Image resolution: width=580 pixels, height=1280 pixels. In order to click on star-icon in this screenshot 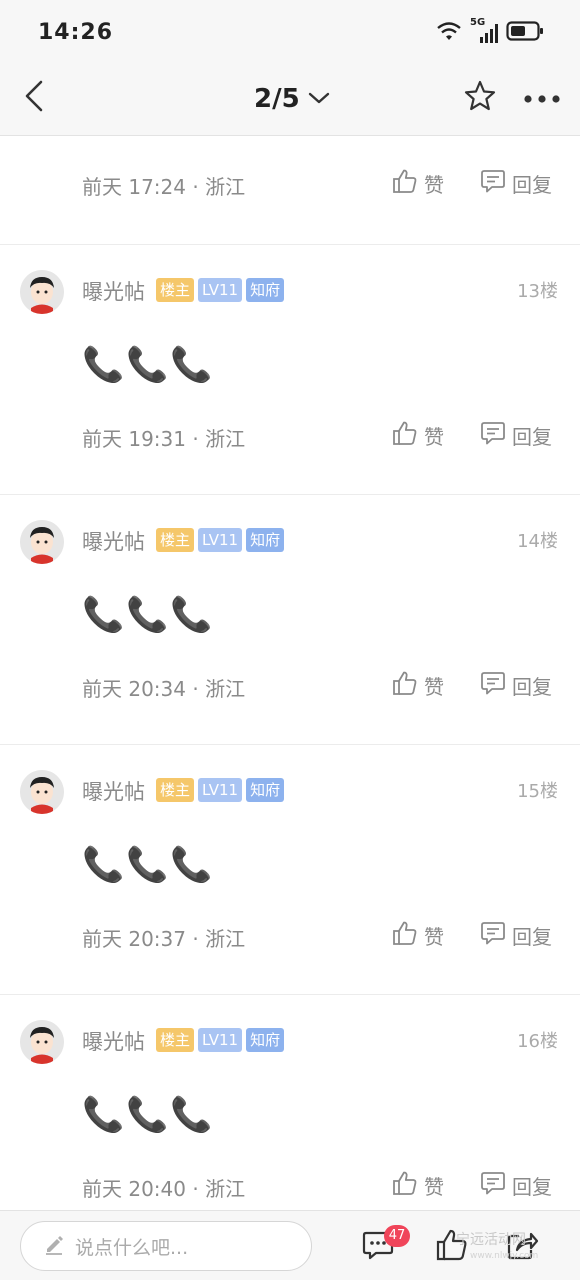, I will do `click(480, 98)`.